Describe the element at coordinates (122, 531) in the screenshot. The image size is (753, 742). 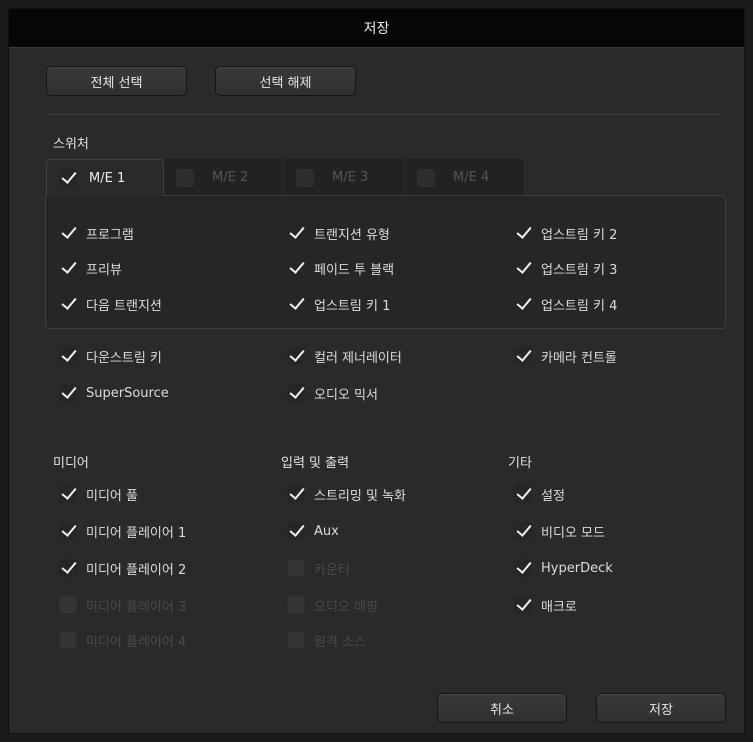
I see `media-player1-option: 미디어 플레이어 1` at that location.